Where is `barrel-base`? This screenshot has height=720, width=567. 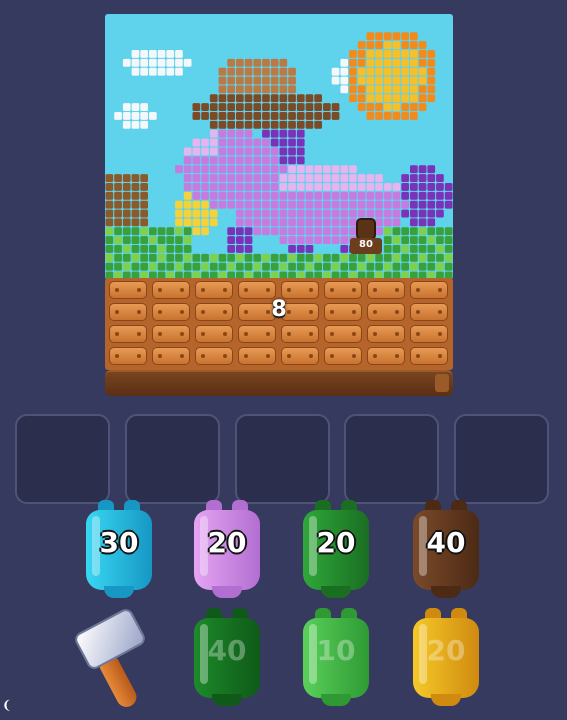 barrel-base is located at coordinates (336, 592).